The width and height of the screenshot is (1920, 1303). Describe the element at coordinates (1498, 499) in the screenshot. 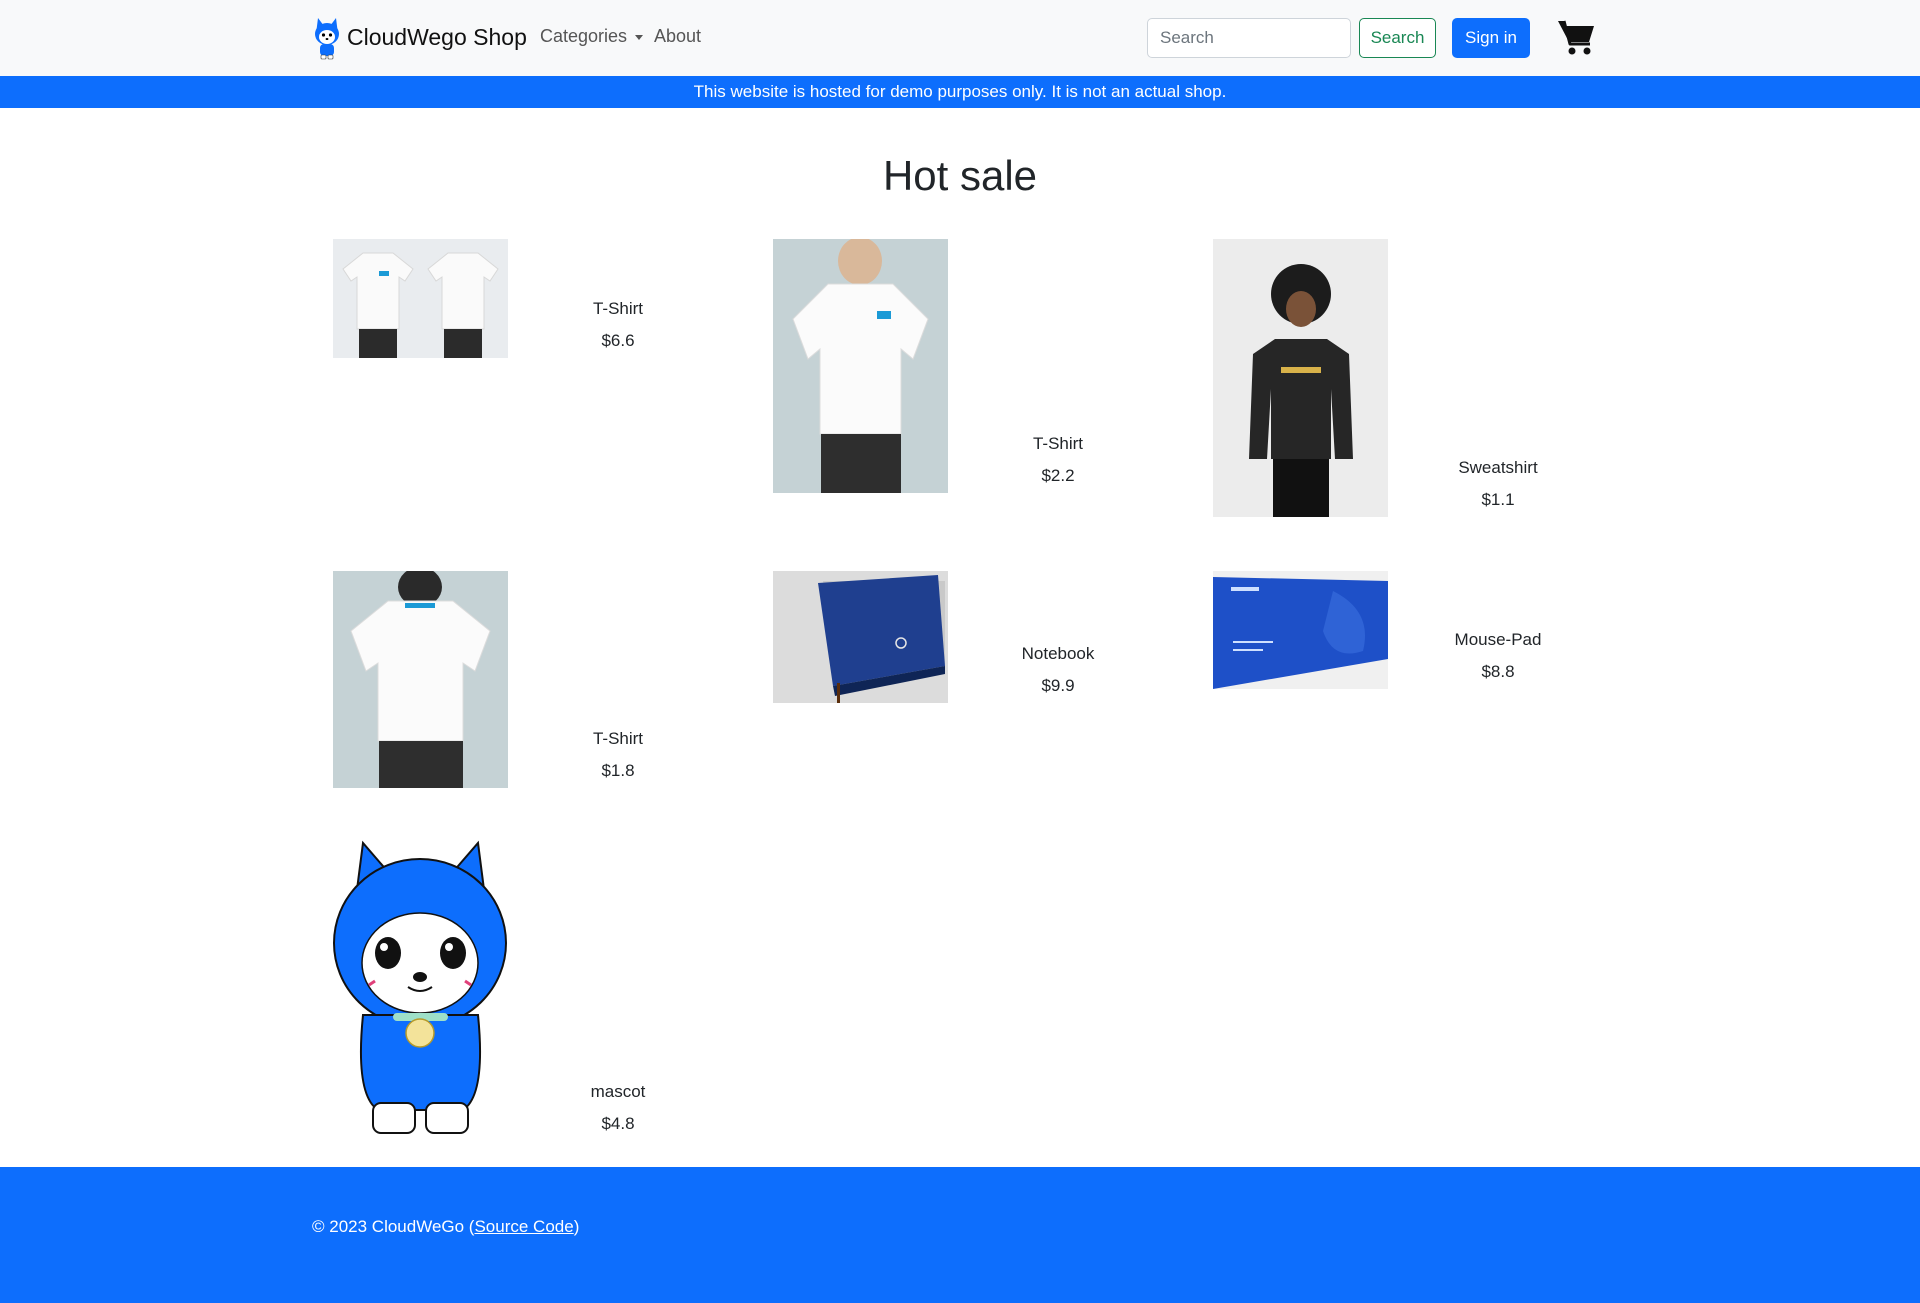

I see `product-price: $1.1` at that location.